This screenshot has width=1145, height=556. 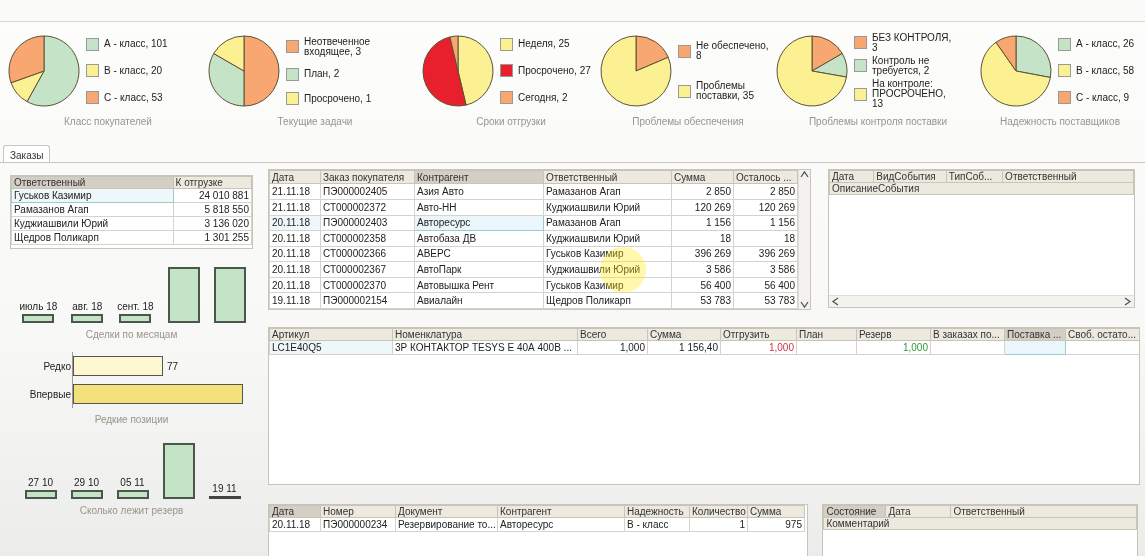 I want to click on column-header: Резерв, so click(x=893, y=334).